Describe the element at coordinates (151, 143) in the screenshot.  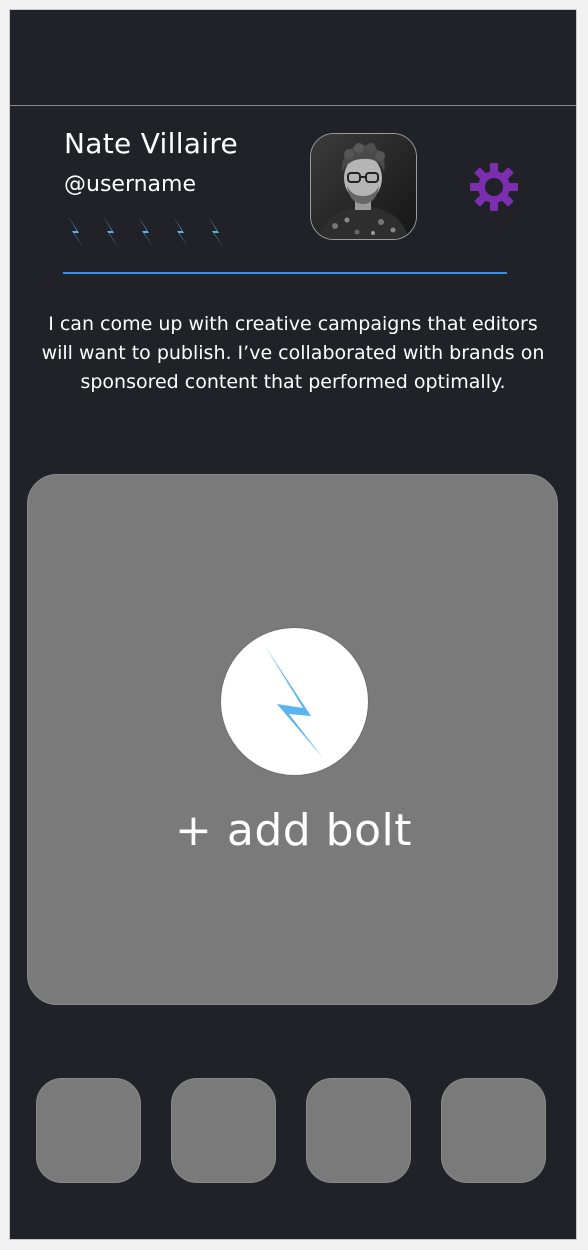
I see `profile-name: Nate Villaire` at that location.